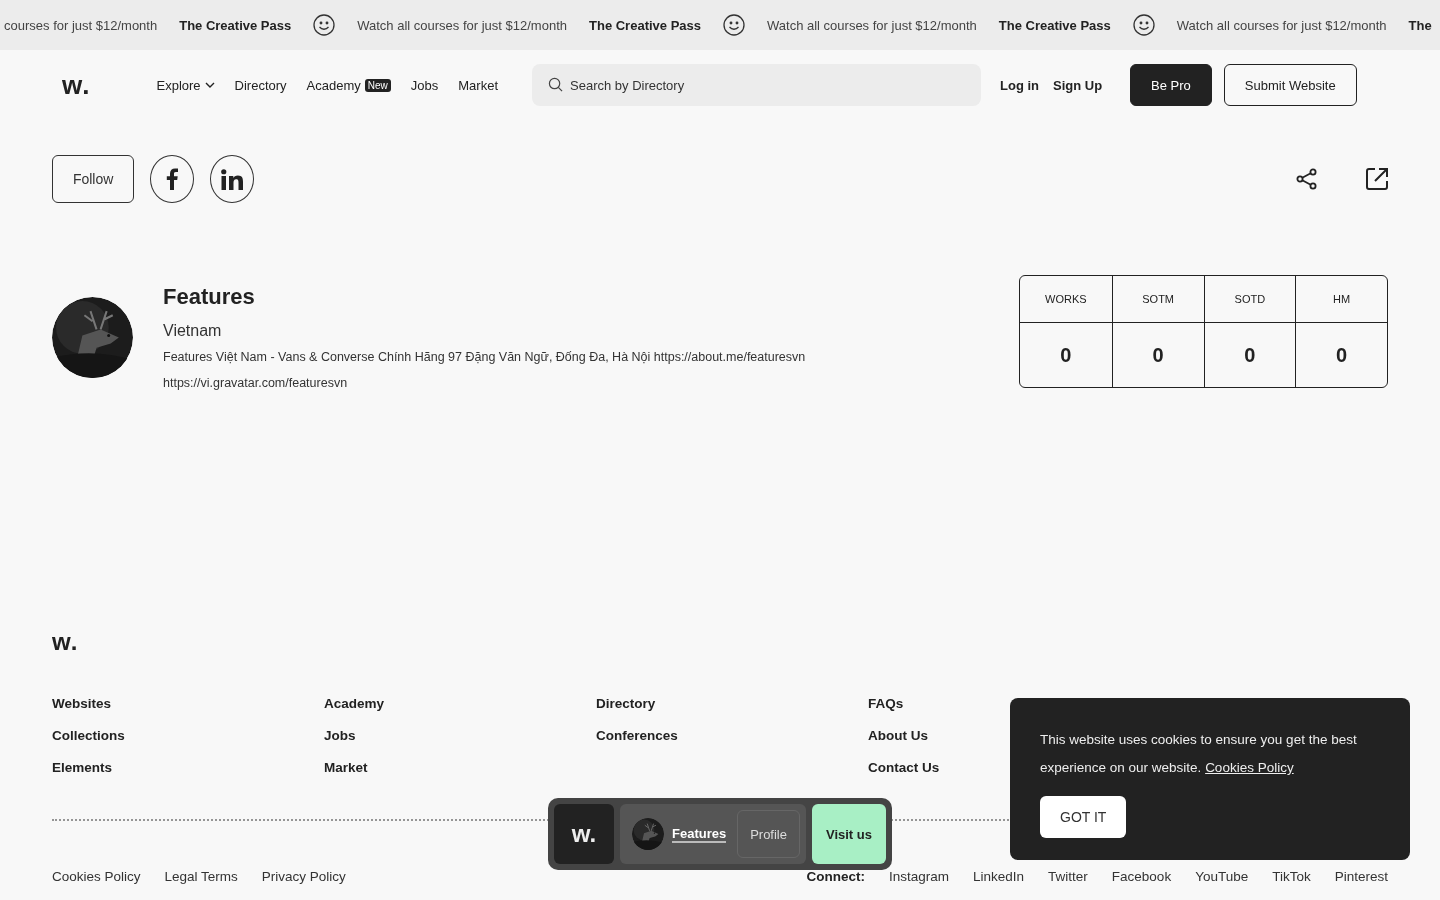 This screenshot has width=1440, height=900. I want to click on footer-link: Academy, so click(354, 703).